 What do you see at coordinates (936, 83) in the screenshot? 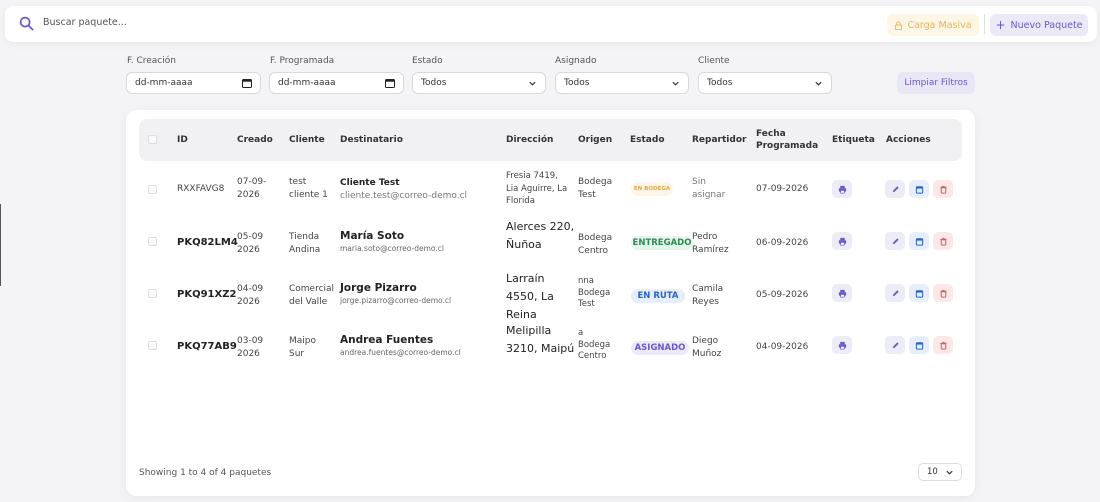
I see `clear-filters-button: Limpiar Filtros` at bounding box center [936, 83].